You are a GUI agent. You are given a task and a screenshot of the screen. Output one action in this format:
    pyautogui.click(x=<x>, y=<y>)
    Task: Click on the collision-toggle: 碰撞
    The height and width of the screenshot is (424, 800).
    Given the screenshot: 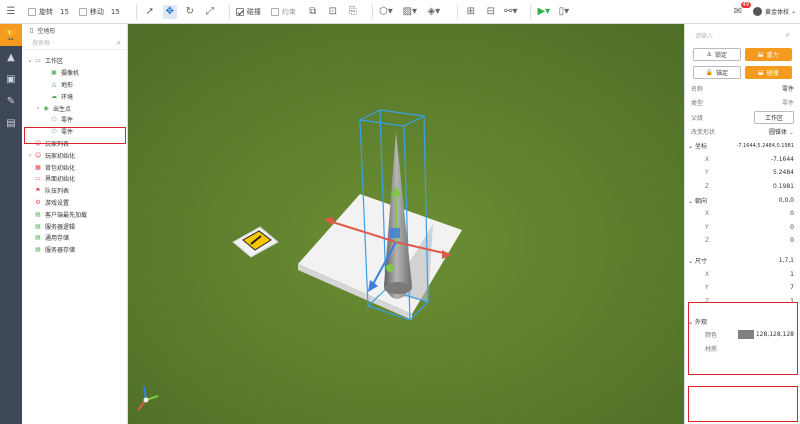 What is the action you would take?
    pyautogui.click(x=248, y=12)
    